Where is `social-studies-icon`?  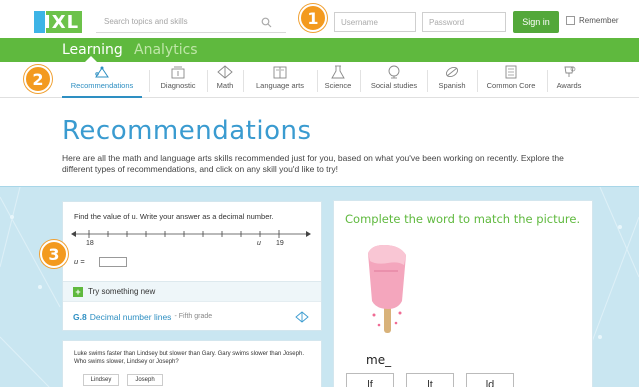
social-studies-icon is located at coordinates (394, 72).